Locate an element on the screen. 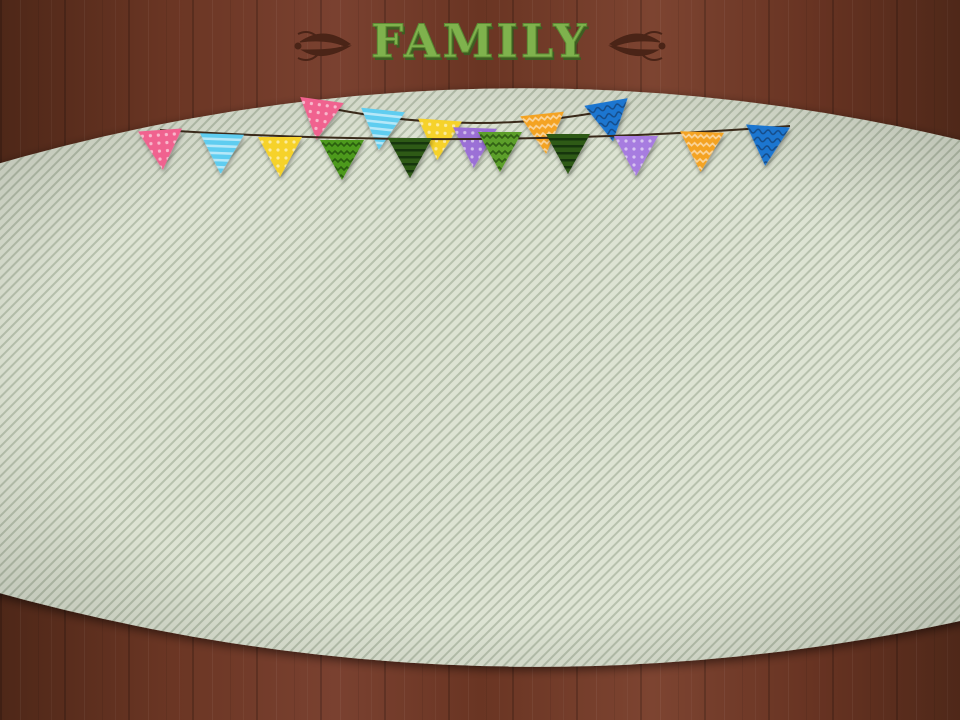 This screenshot has height=720, width=960. page-title: FAMILY is located at coordinates (480, 41).